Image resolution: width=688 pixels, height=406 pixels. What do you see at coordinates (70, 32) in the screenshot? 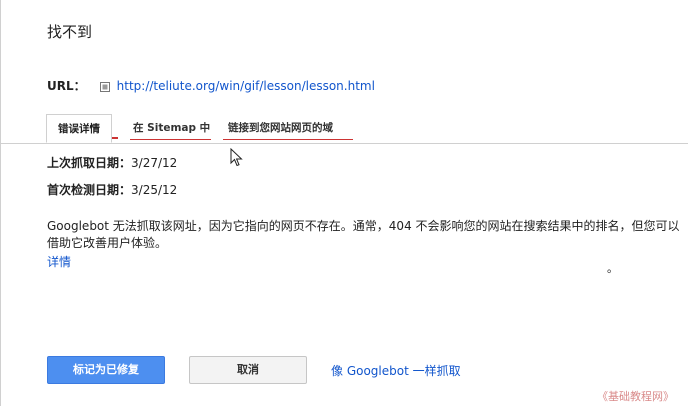
I see `dialog-title: 找不到` at bounding box center [70, 32].